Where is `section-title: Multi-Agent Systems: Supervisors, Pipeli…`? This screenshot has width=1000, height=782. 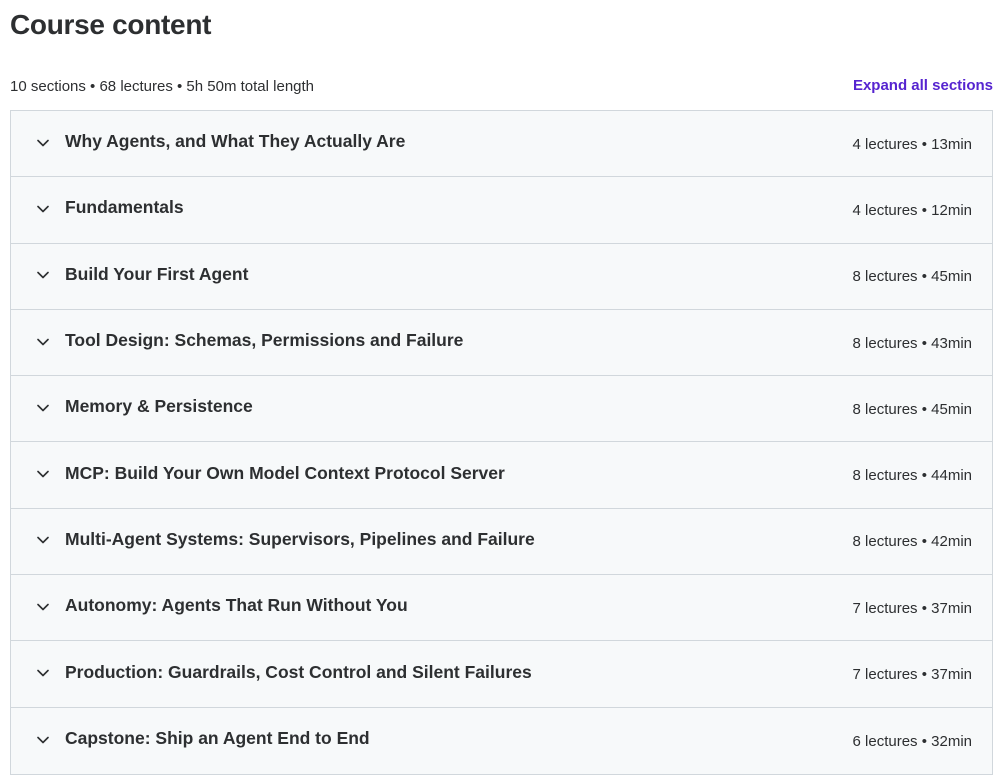 section-title: Multi-Agent Systems: Supervisors, Pipeli… is located at coordinates (300, 538).